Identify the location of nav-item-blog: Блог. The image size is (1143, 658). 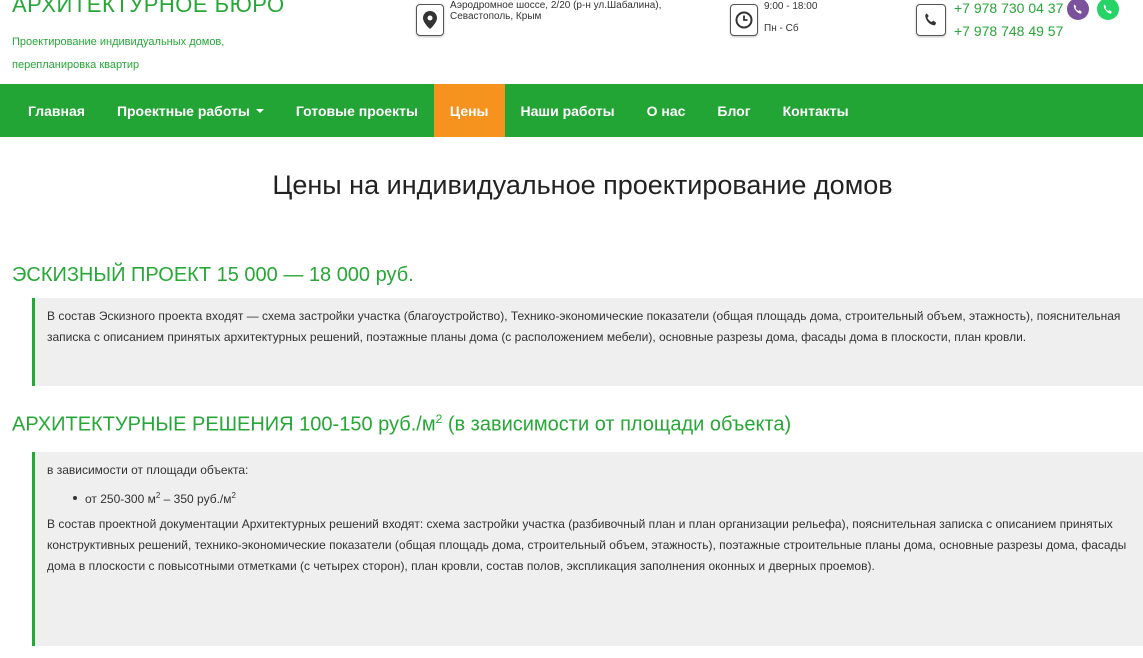
(733, 110).